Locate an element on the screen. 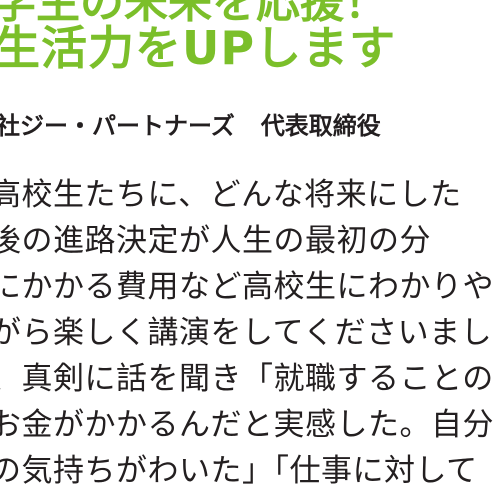 This screenshot has width=500, height=500. body-line-3: にかかる費用など高校生にわかりや is located at coordinates (247, 287).